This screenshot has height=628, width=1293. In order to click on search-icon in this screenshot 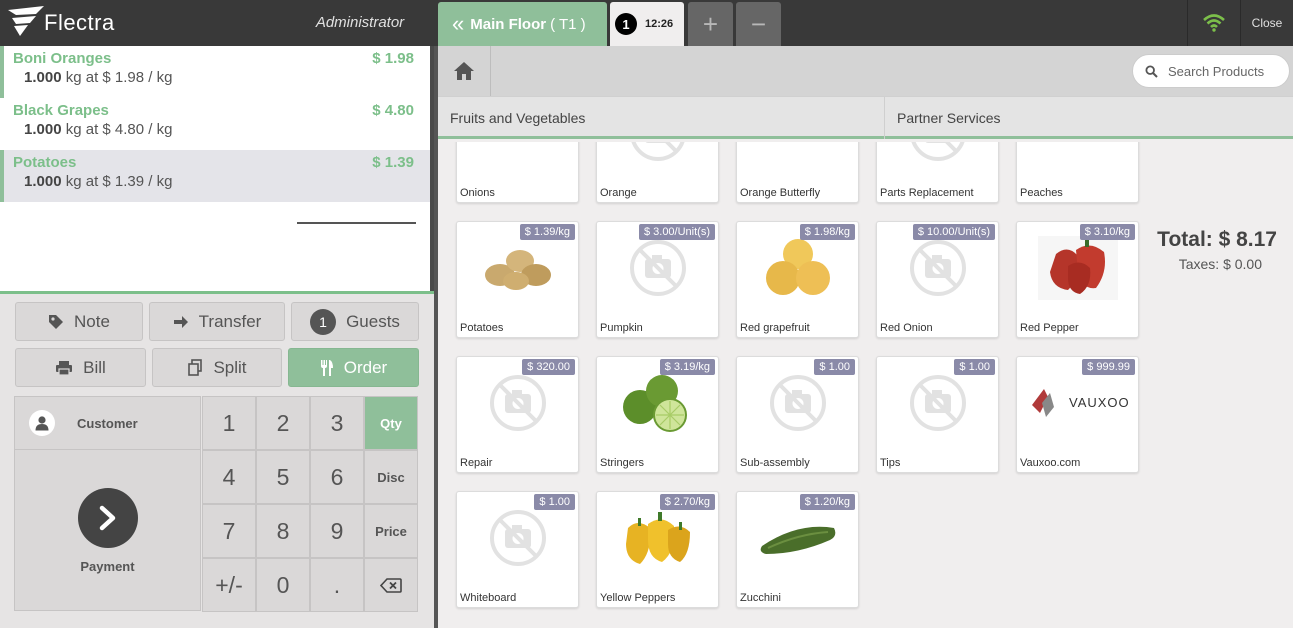, I will do `click(1151, 71)`.